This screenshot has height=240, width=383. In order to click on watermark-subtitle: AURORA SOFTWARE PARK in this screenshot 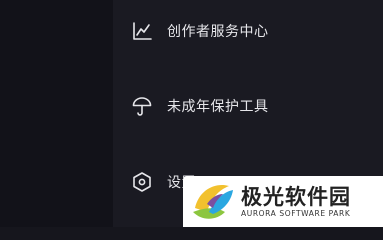, I will do `click(296, 213)`.